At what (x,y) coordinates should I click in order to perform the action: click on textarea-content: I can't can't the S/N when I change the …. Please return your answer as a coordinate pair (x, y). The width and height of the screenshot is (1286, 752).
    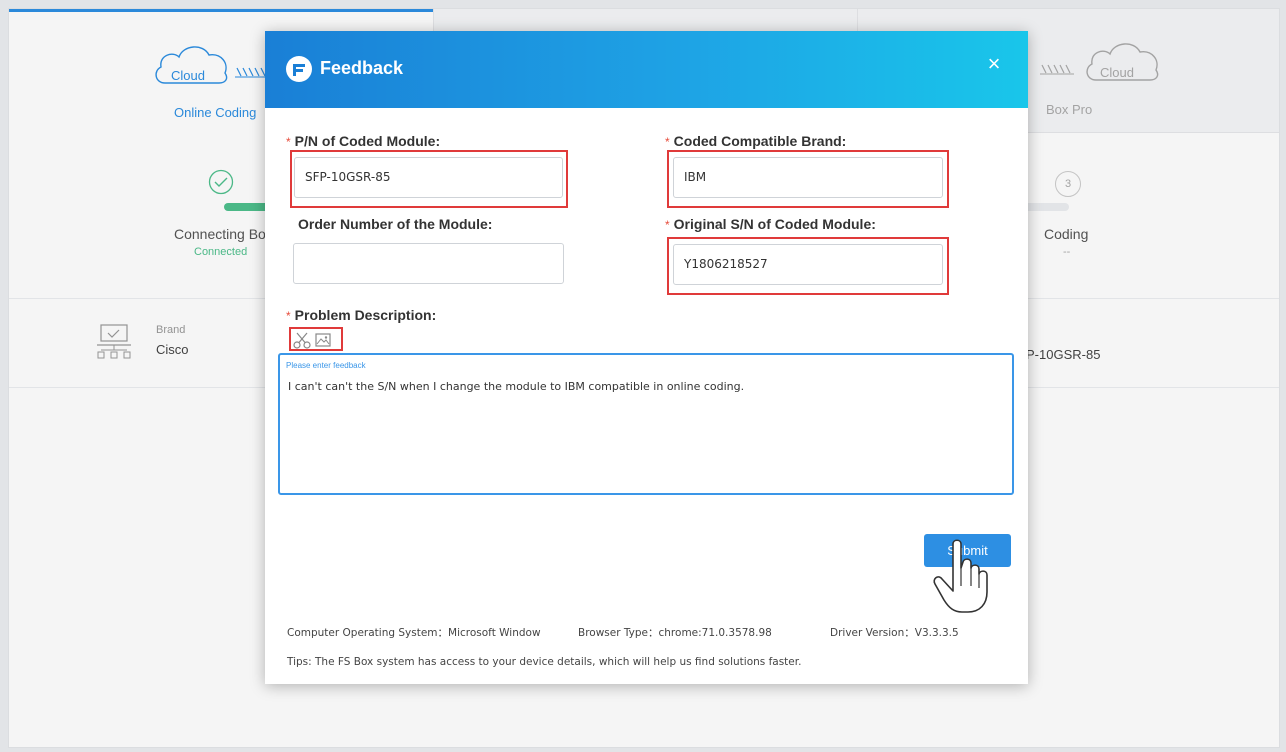
    Looking at the image, I should click on (516, 386).